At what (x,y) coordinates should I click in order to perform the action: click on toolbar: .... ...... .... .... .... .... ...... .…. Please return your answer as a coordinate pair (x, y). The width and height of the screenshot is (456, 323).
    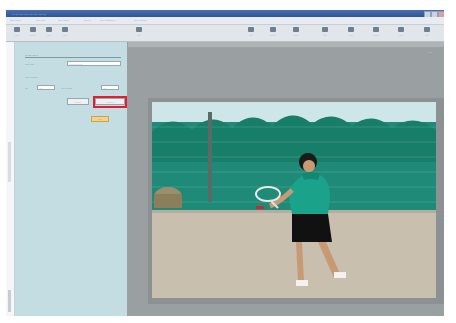
    Looking at the image, I should click on (225, 33).